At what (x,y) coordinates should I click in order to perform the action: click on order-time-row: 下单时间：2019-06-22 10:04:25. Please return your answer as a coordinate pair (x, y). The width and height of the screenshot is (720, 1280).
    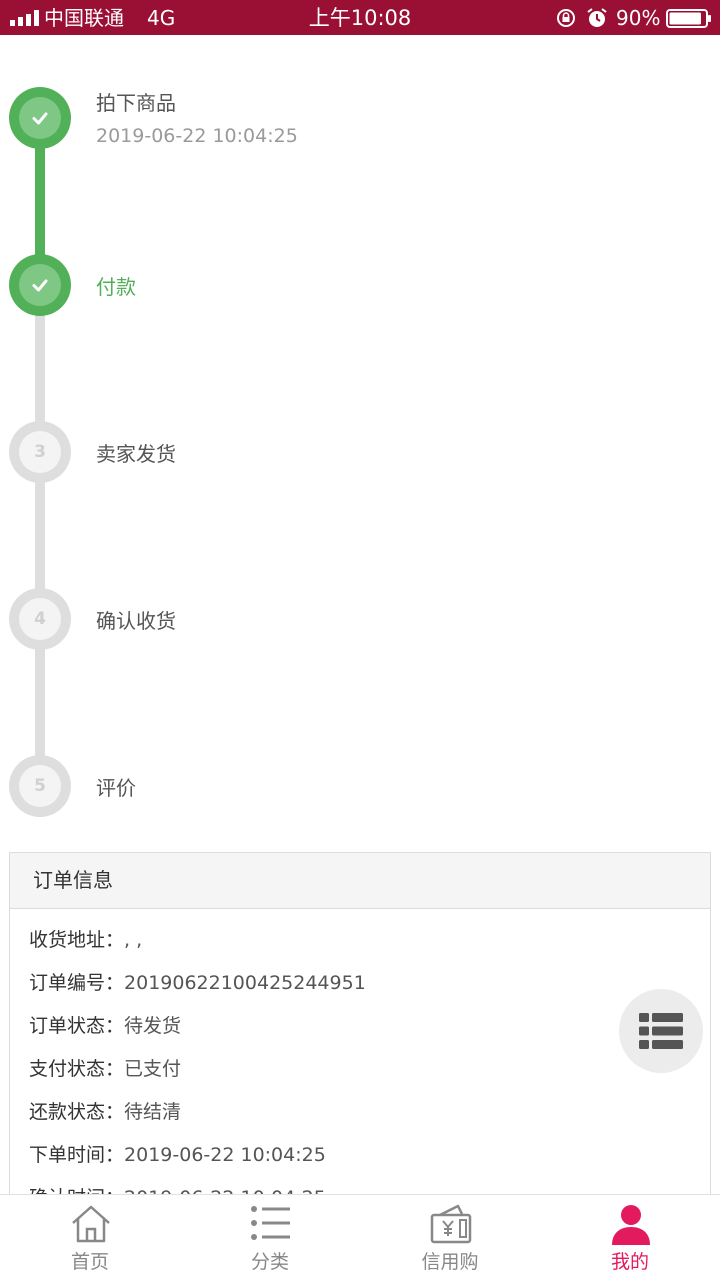
    Looking at the image, I should click on (177, 1155).